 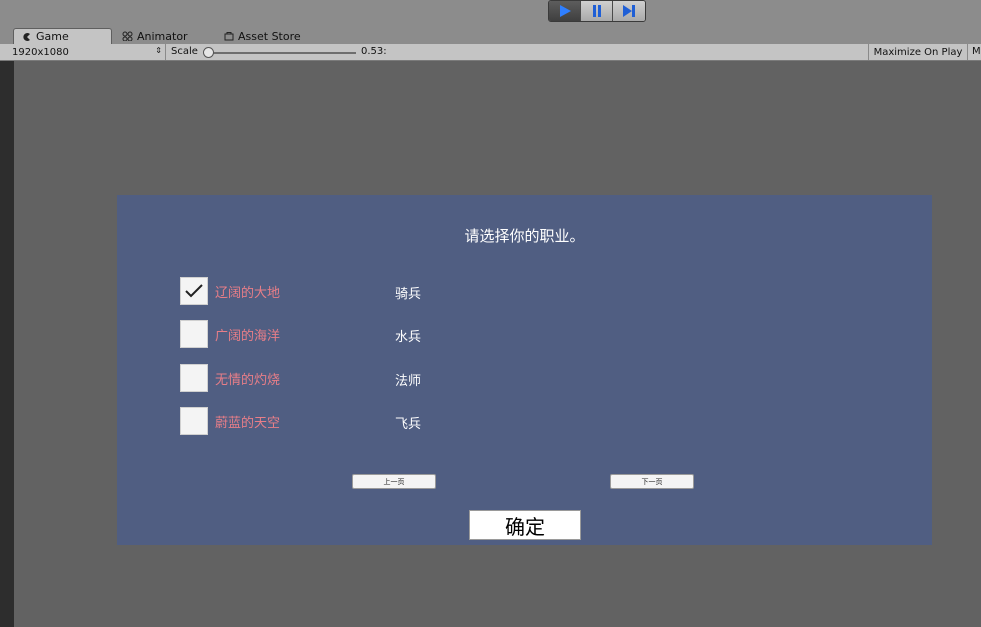 I want to click on class-label: 飞兵, so click(x=408, y=424).